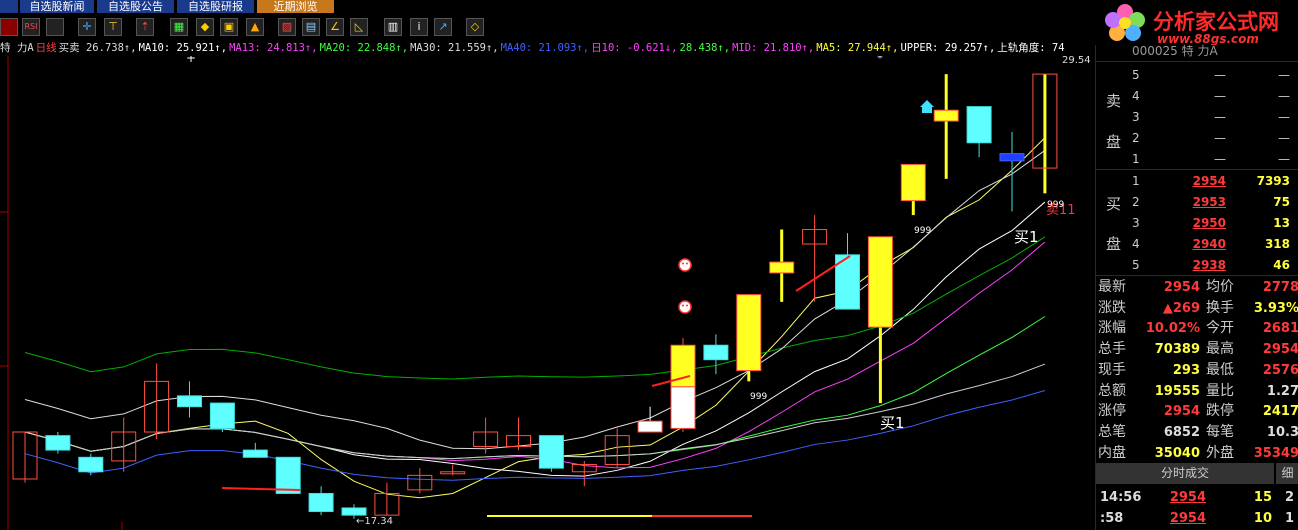 The height and width of the screenshot is (530, 1298). I want to click on stat-label: 总额, so click(1112, 390).